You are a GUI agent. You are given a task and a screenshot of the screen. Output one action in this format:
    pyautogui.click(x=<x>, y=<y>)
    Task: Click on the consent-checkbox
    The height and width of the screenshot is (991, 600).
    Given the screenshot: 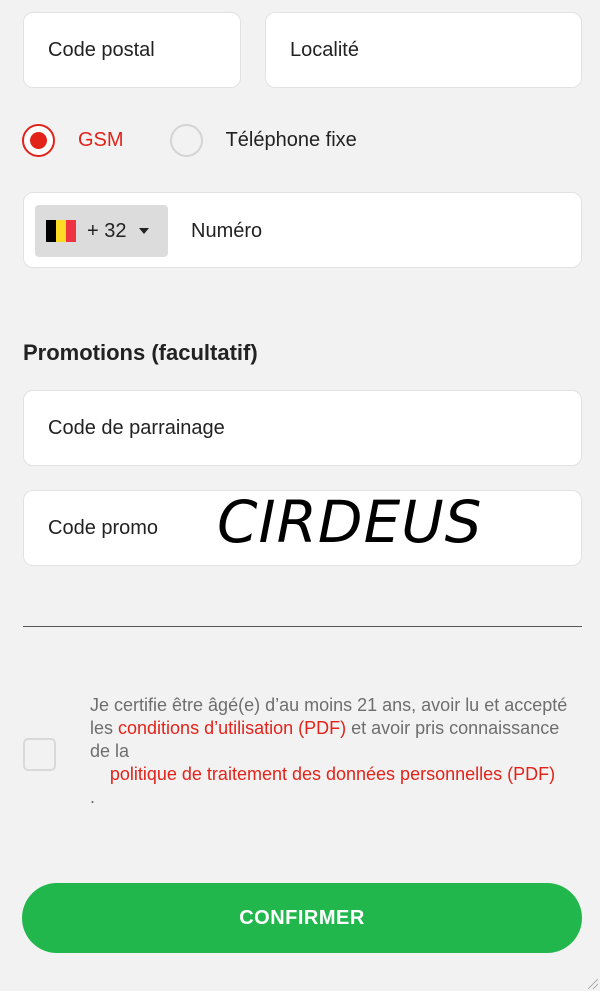 What is the action you would take?
    pyautogui.click(x=39, y=754)
    